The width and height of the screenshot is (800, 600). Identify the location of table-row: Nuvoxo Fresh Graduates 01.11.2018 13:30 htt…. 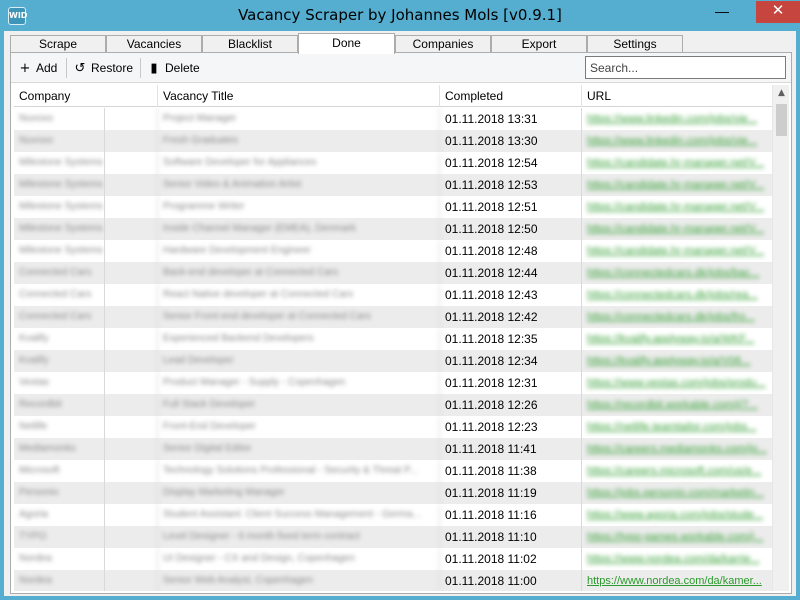
(393, 141).